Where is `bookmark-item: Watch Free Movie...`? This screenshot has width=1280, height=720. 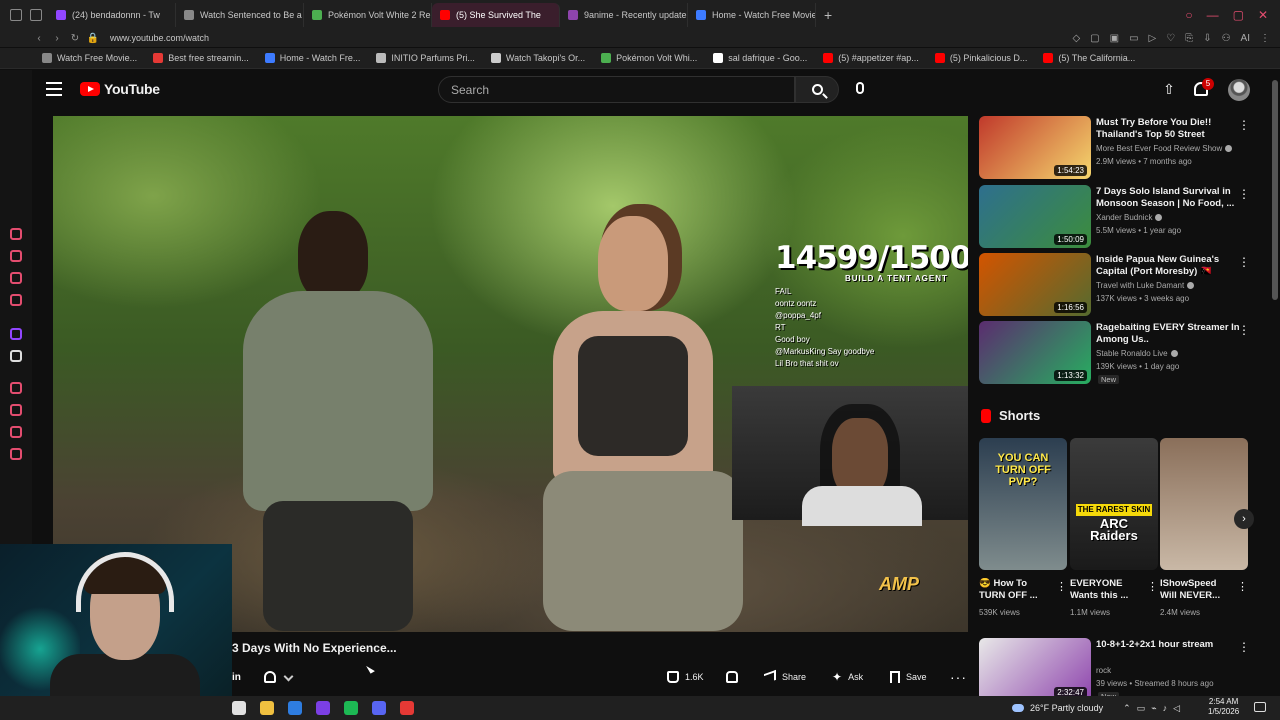 bookmark-item: Watch Free Movie... is located at coordinates (89, 58).